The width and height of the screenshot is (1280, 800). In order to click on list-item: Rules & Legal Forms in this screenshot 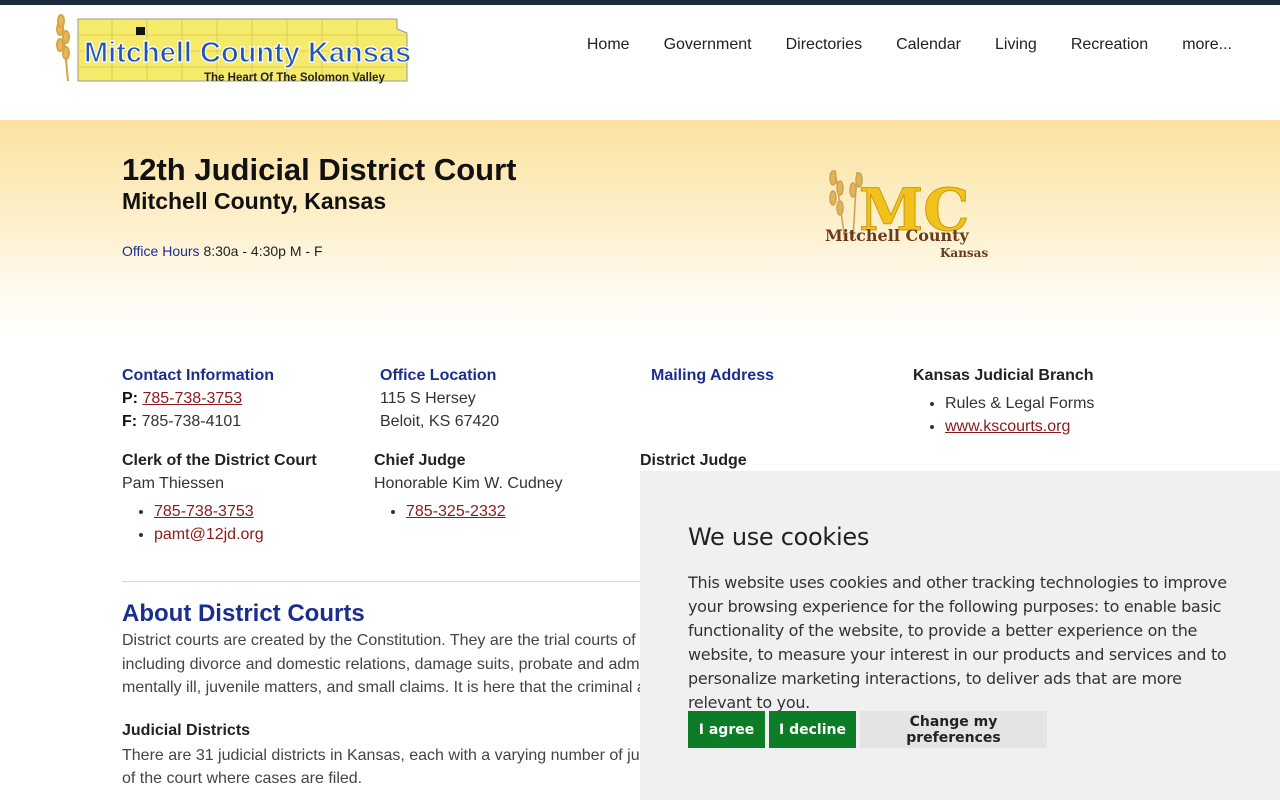, I will do `click(1019, 403)`.